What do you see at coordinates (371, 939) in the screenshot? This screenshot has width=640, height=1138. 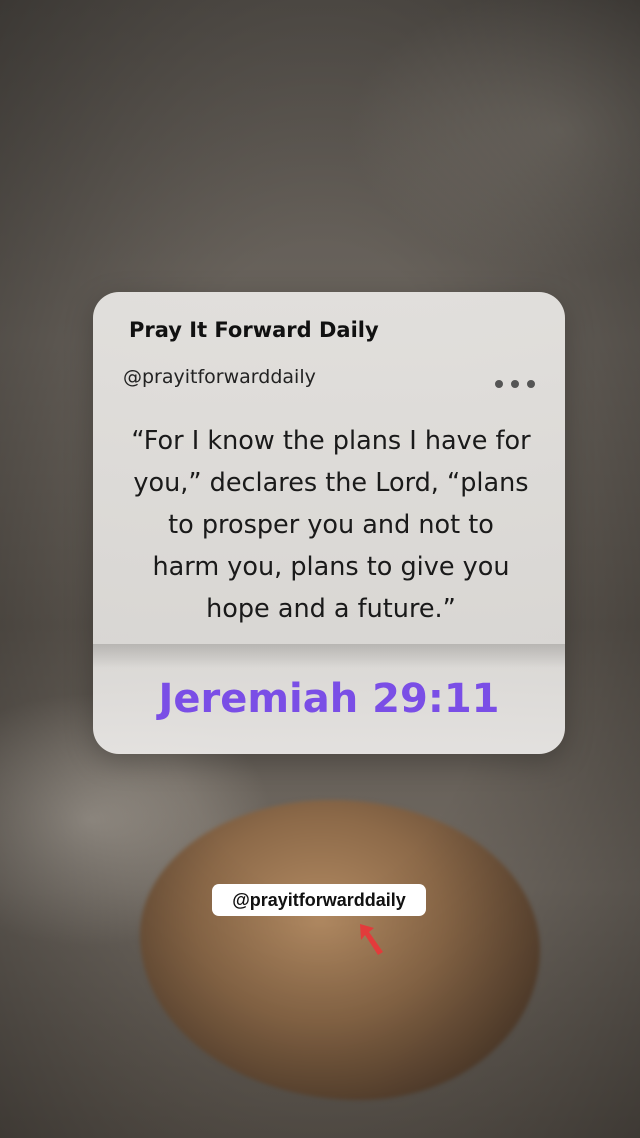 I see `arrow-pointer-icon` at bounding box center [371, 939].